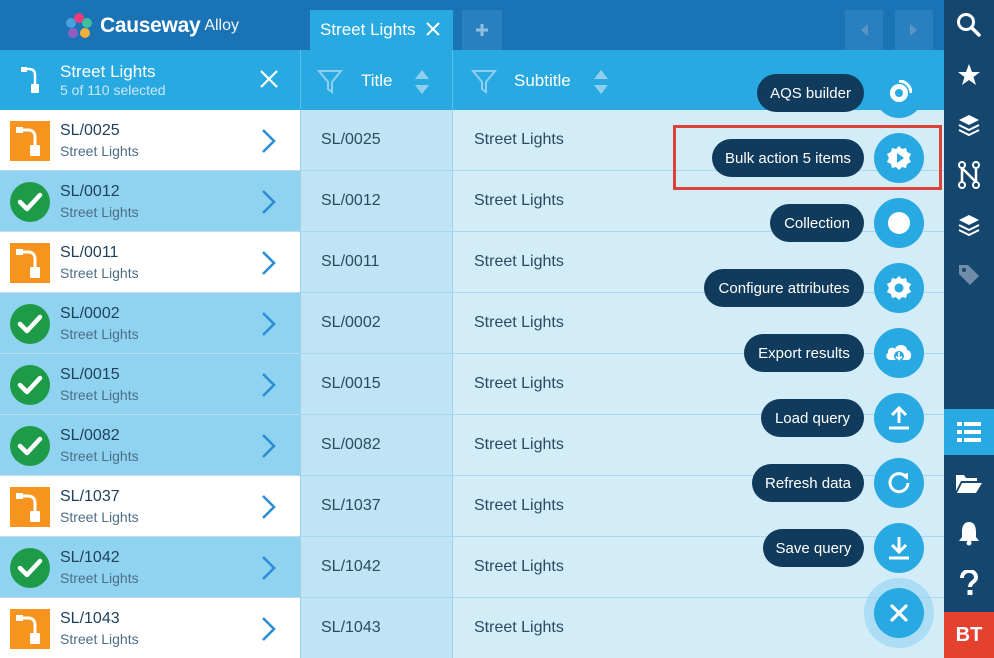  What do you see at coordinates (812, 418) in the screenshot?
I see `menu-item-load-query-label: Load query` at bounding box center [812, 418].